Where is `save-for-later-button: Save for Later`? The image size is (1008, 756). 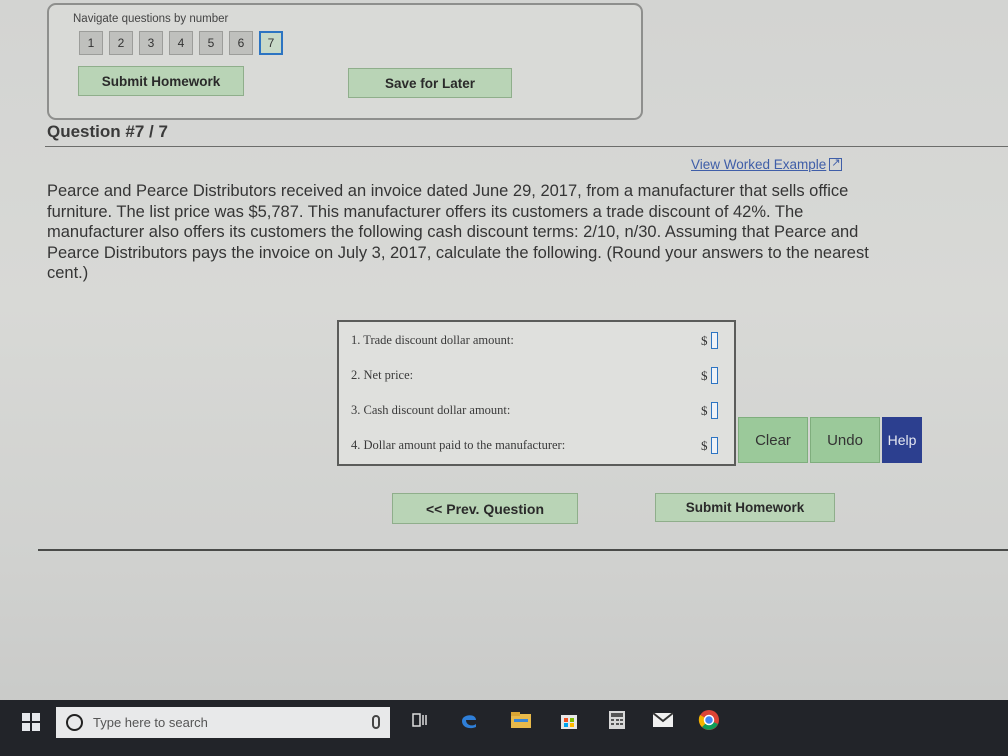
save-for-later-button: Save for Later is located at coordinates (430, 83).